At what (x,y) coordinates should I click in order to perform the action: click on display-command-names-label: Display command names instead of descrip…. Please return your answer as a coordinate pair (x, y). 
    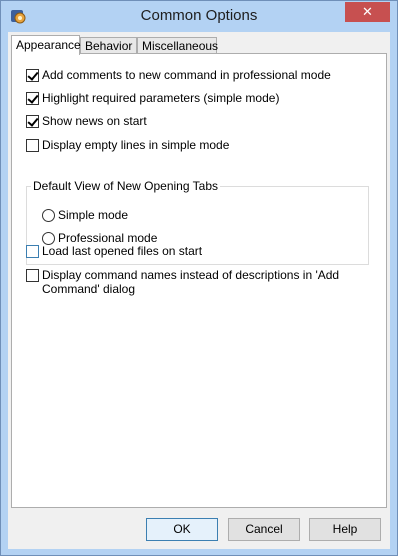
    Looking at the image, I should click on (191, 282).